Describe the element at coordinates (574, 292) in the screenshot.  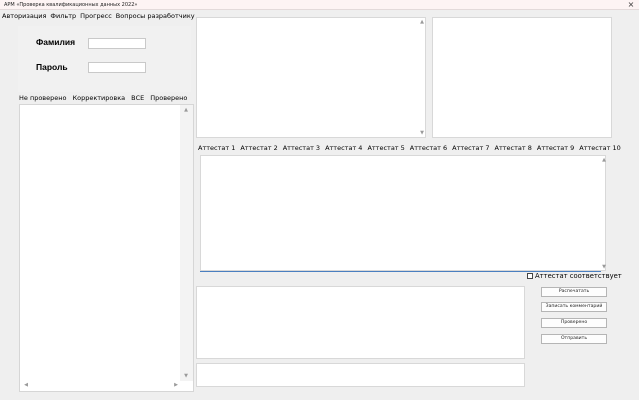
I see `print-button: Распечатать` at that location.